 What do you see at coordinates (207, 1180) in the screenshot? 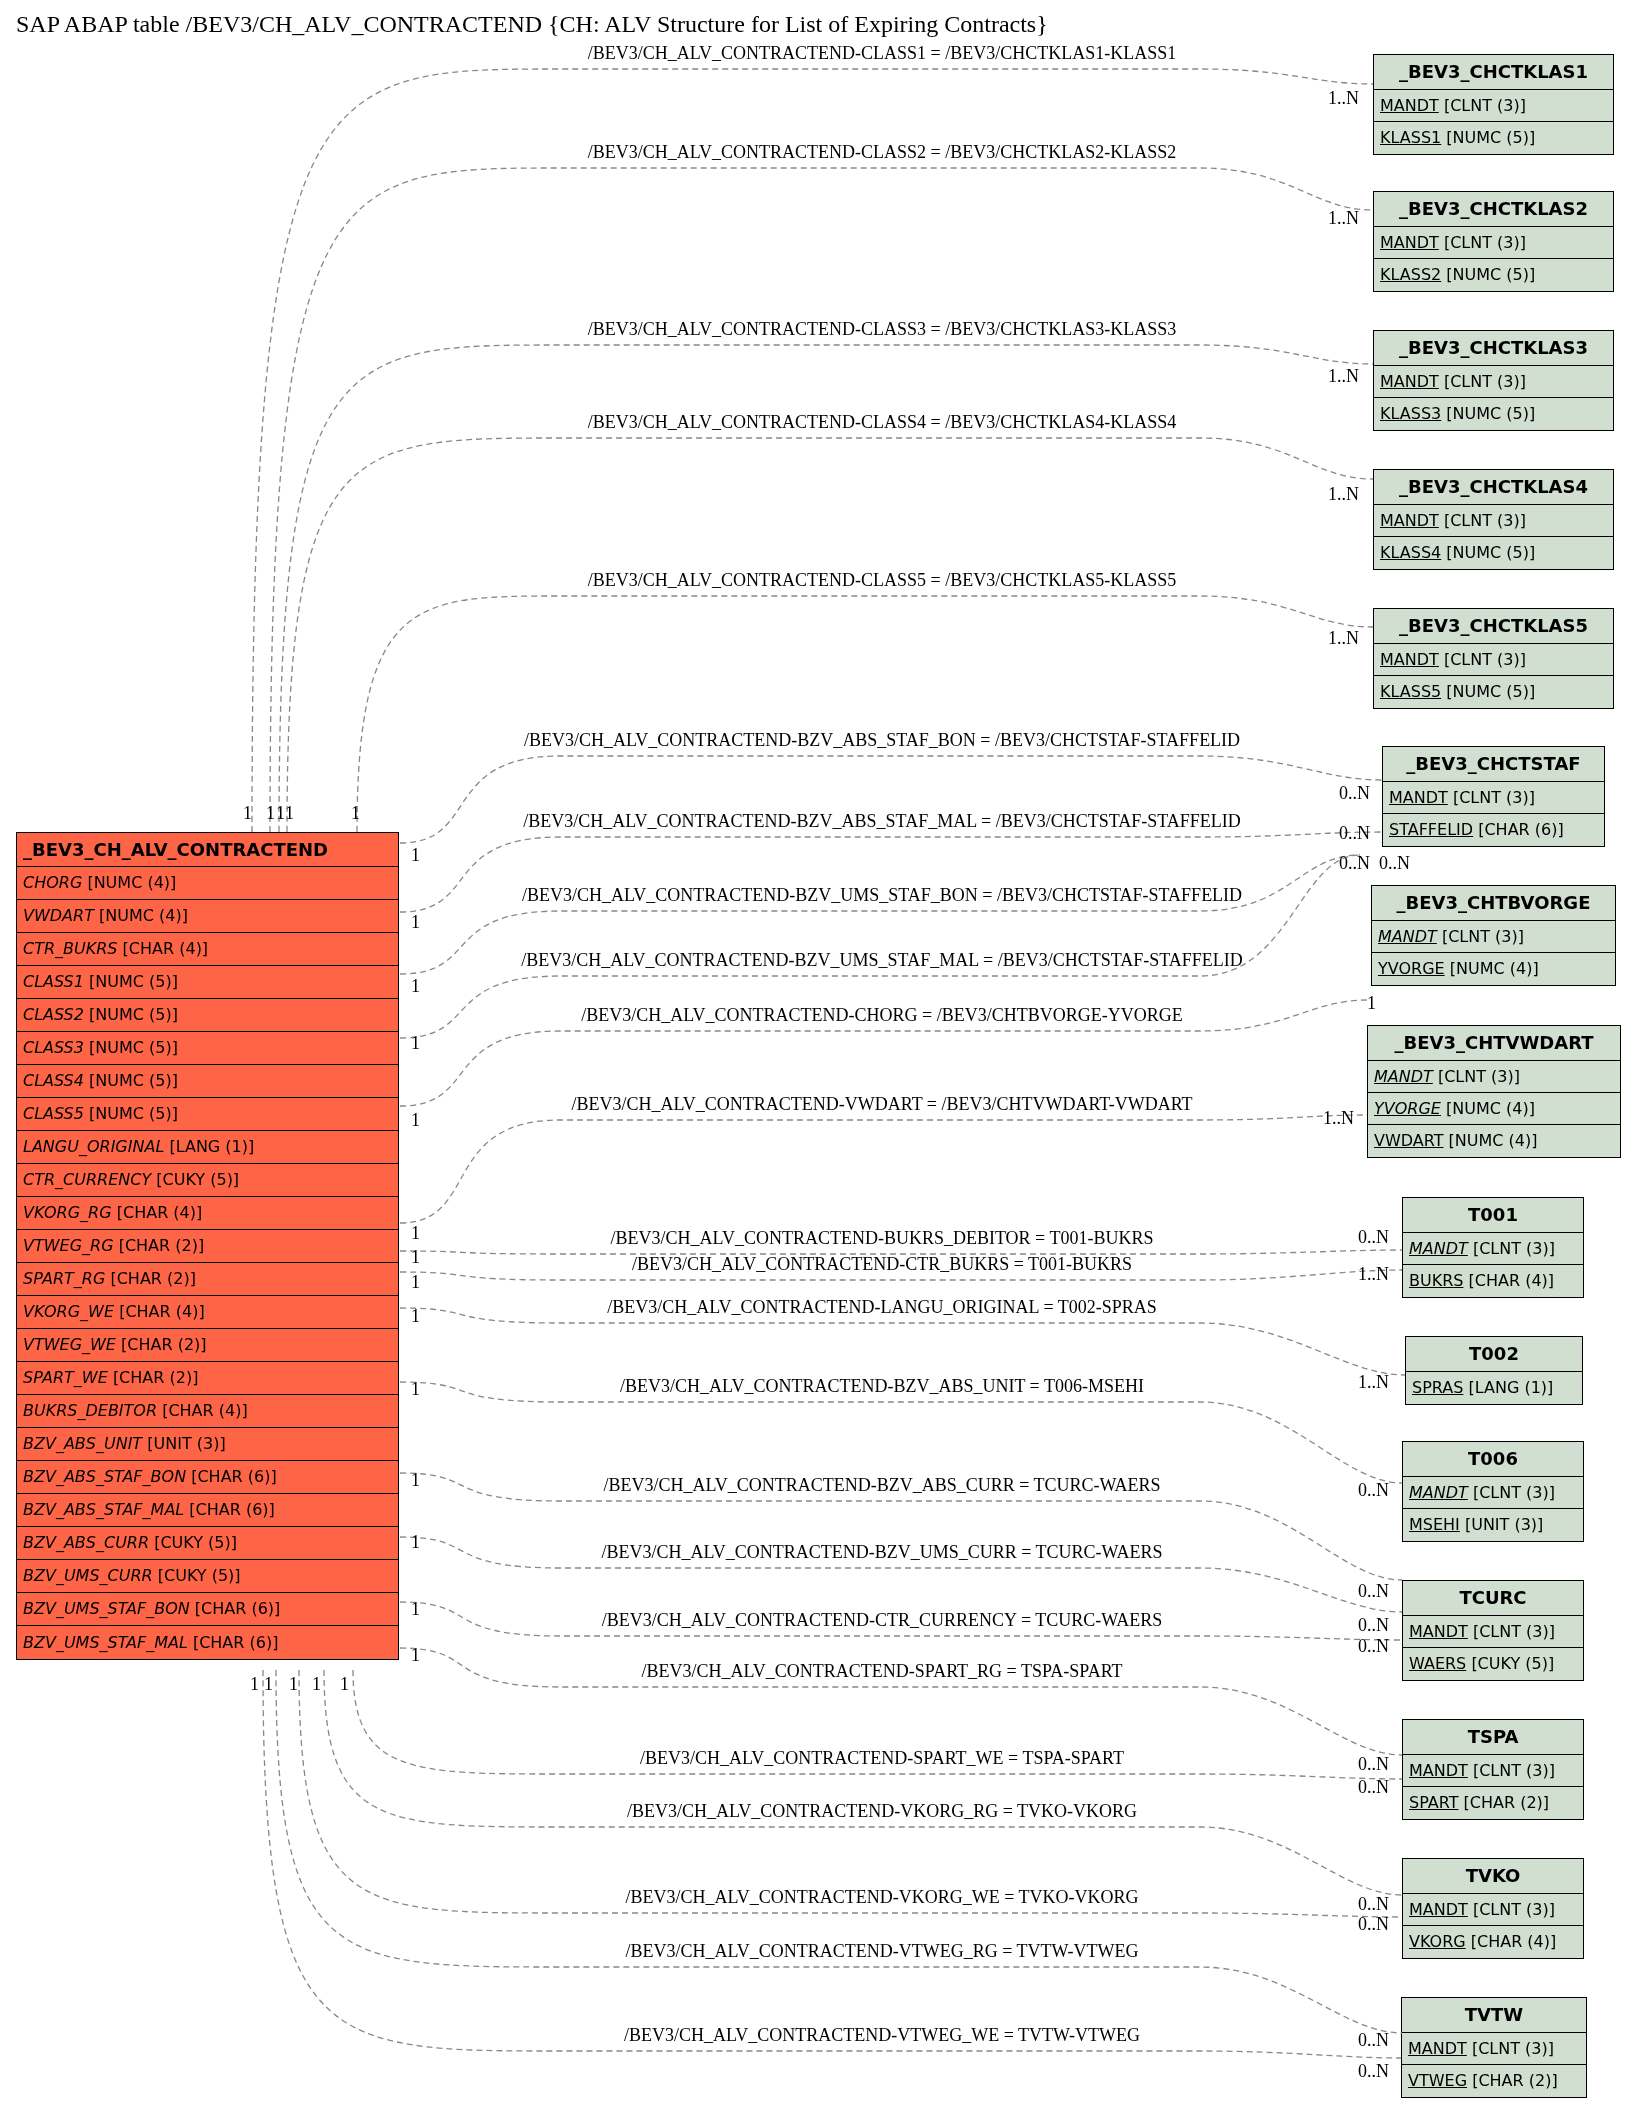
I see `table-field: CTR_CURRENCY [CUKY (5)]` at bounding box center [207, 1180].